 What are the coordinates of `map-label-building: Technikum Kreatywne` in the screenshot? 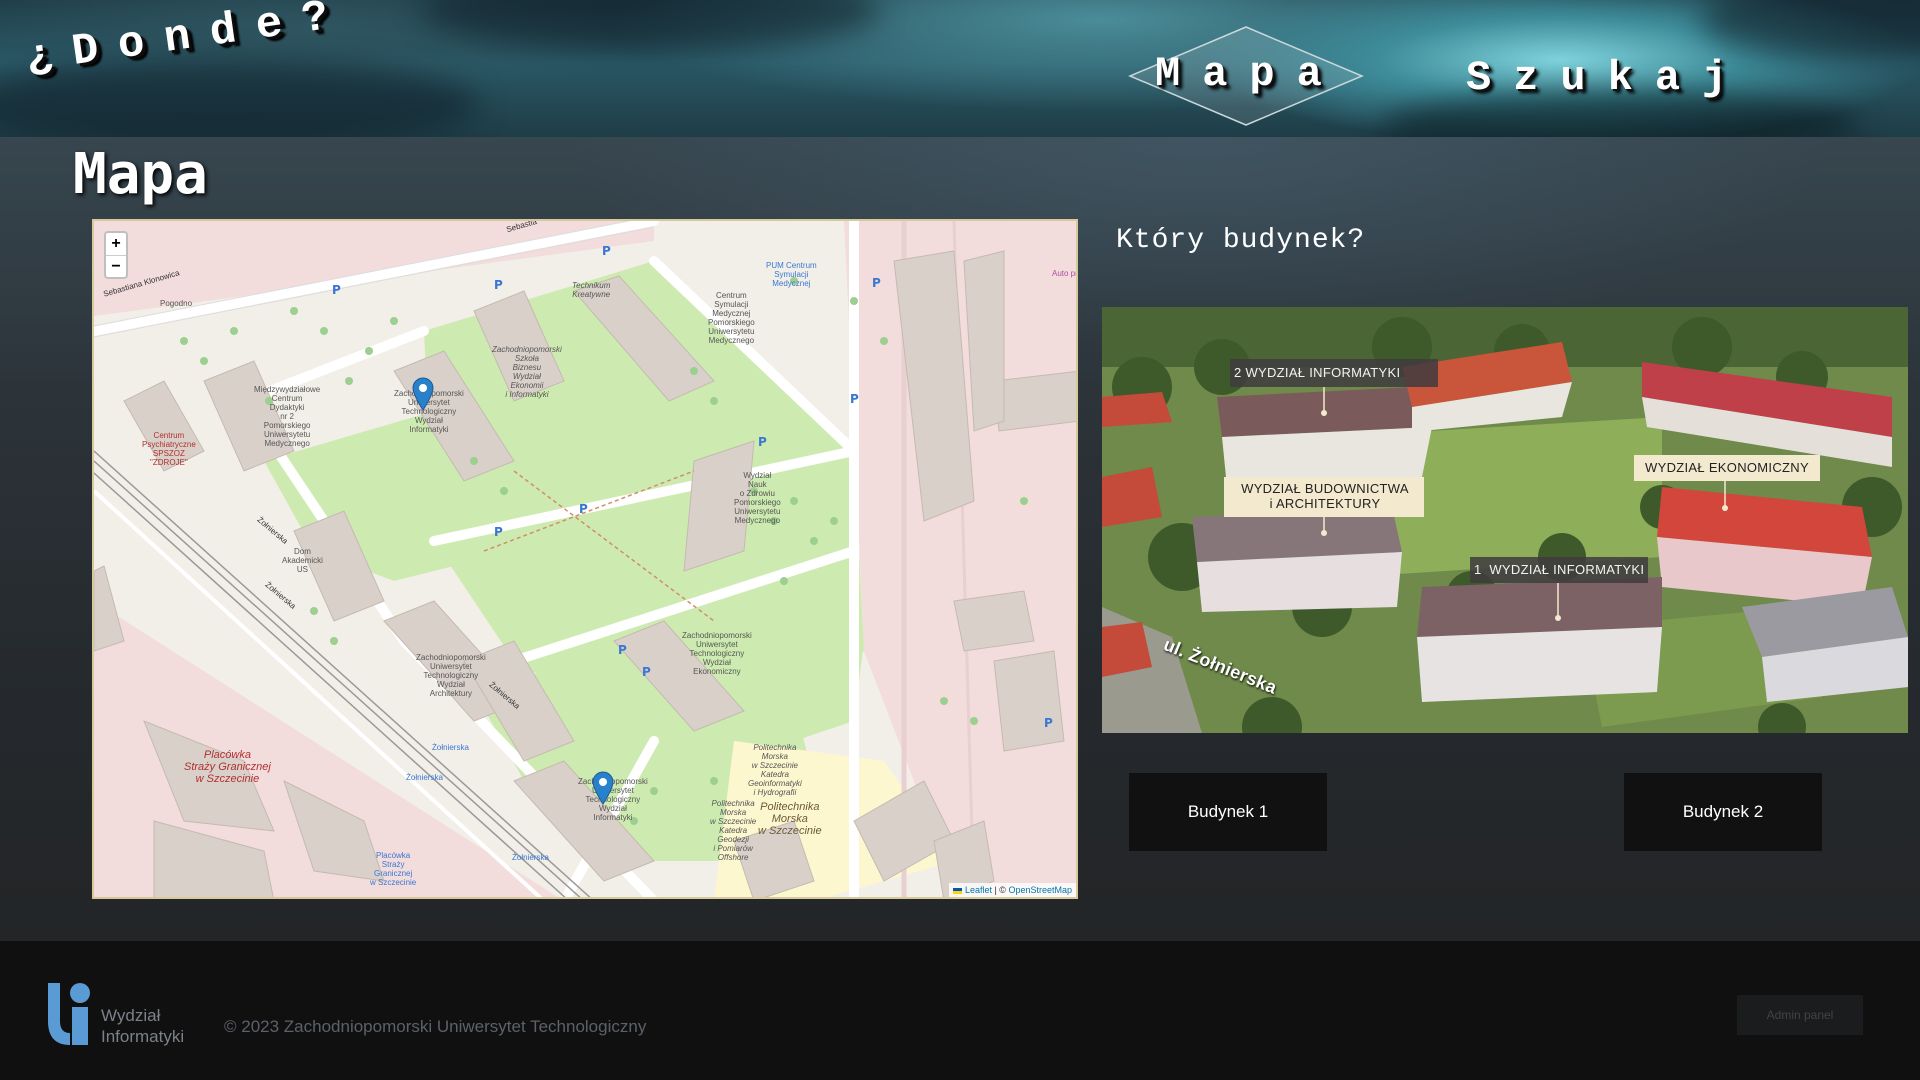 It's located at (591, 290).